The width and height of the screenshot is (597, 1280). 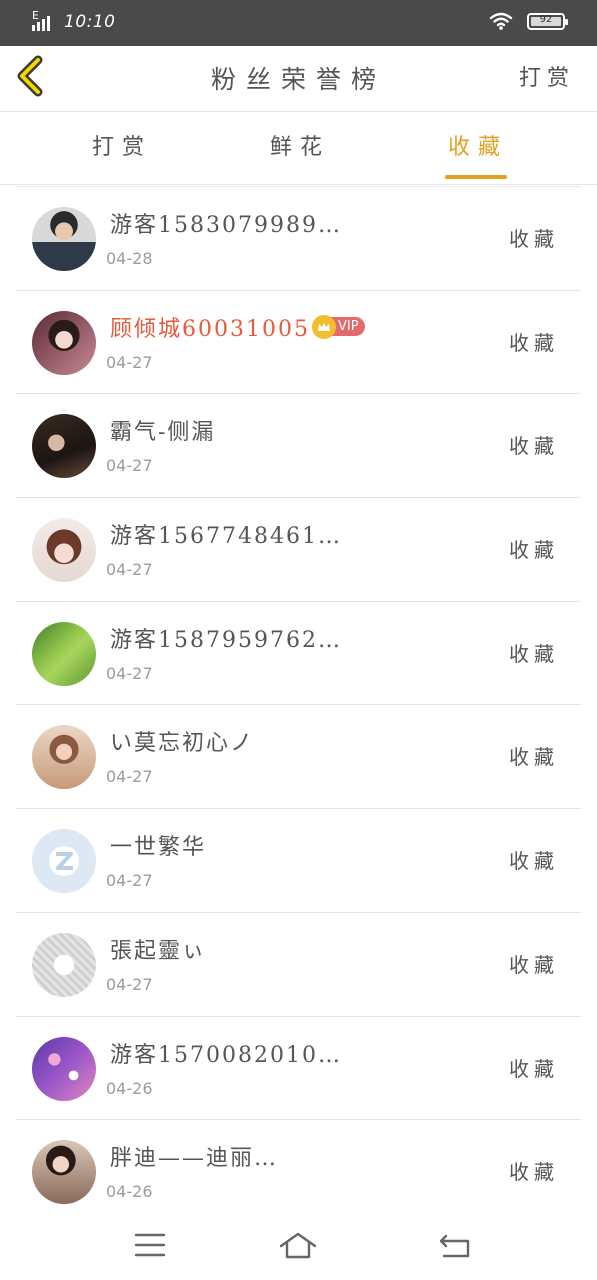 I want to click on list-item: 游客1570082010… 04-26 收藏, so click(x=298, y=1067).